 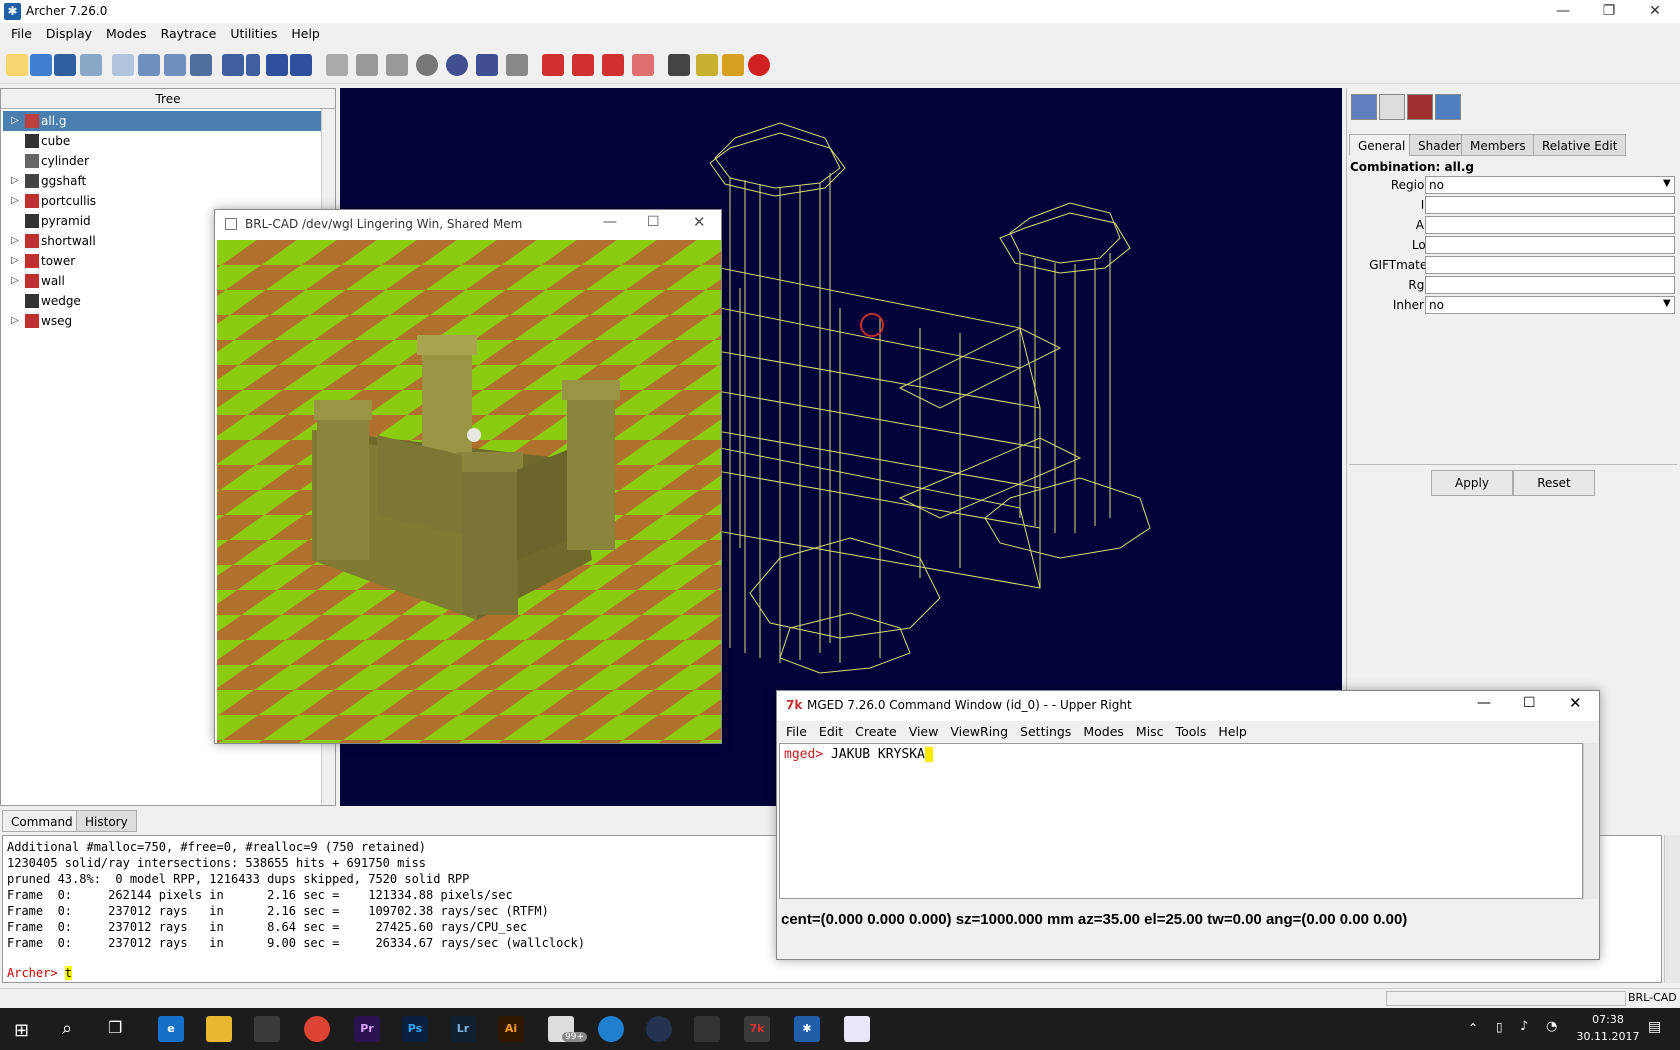 What do you see at coordinates (1550, 285) in the screenshot?
I see `rgb-field` at bounding box center [1550, 285].